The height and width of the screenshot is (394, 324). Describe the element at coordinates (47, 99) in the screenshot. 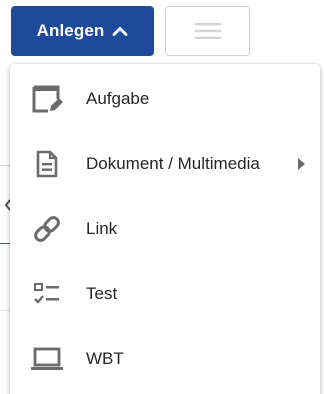

I see `edit-window-icon` at that location.